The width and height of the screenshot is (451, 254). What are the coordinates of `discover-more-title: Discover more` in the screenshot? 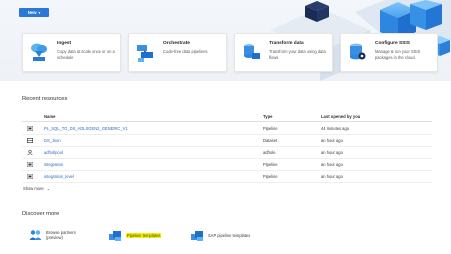 It's located at (41, 214).